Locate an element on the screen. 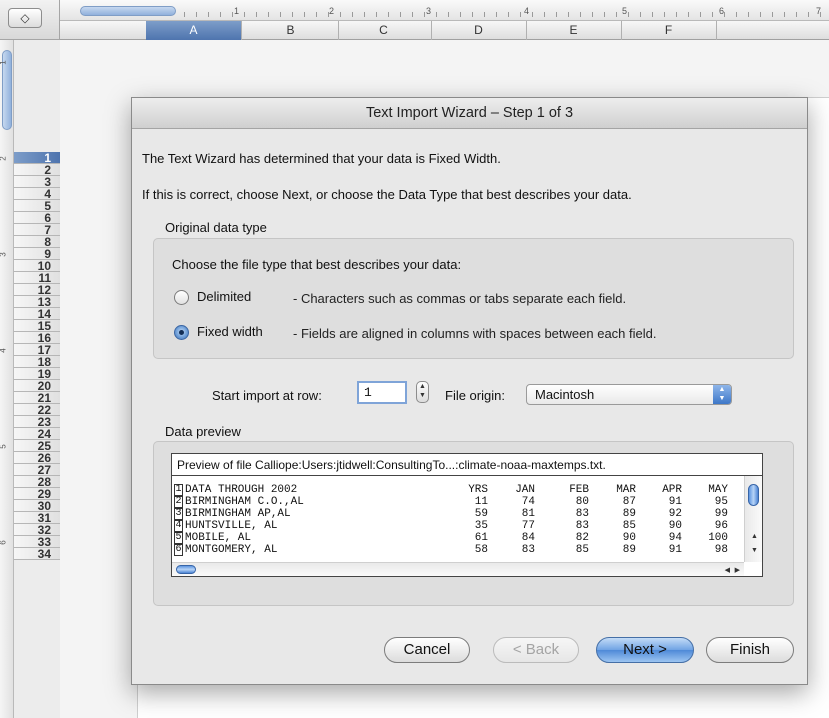 This screenshot has width=829, height=718. row-header: 27 is located at coordinates (37, 470).